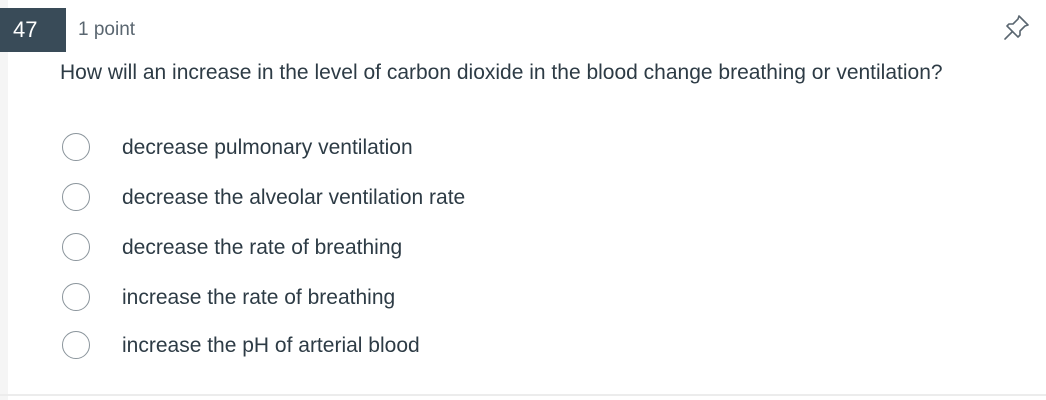 This screenshot has height=400, width=1046. I want to click on answer-option-label: increase the pH of arterial blood, so click(271, 345).